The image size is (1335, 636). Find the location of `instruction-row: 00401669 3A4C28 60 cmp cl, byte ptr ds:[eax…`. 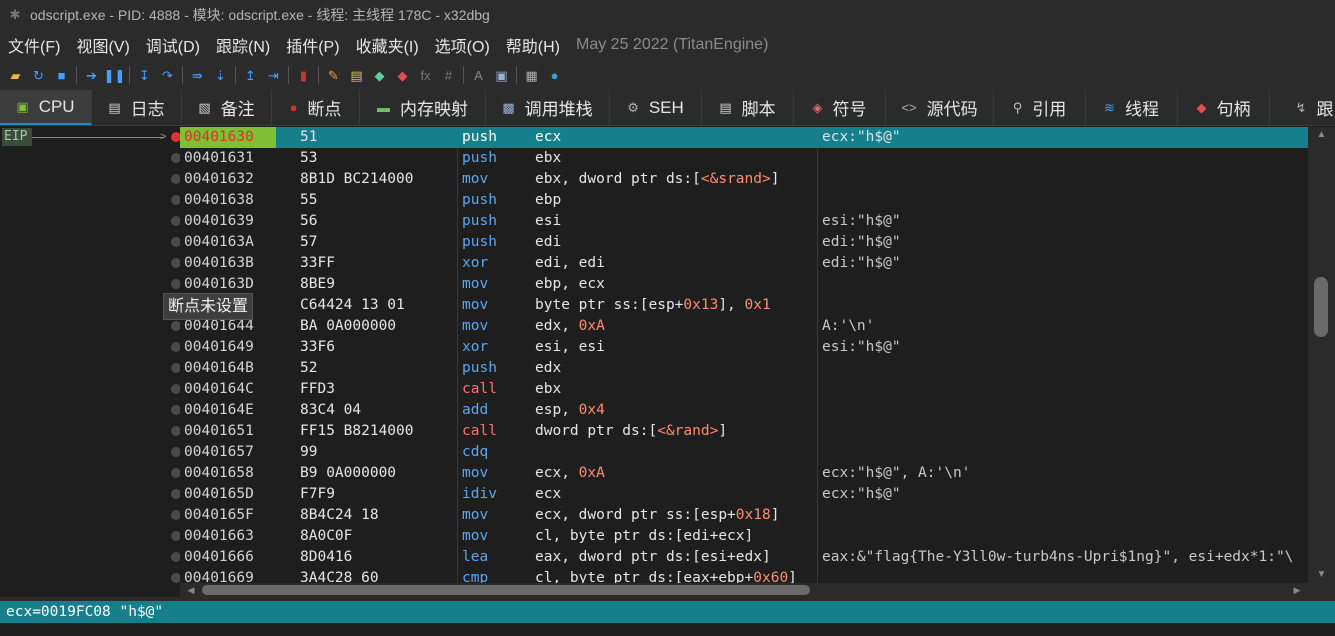

instruction-row: 00401669 3A4C28 60 cmp cl, byte ptr ds:[eax… is located at coordinates (744, 575).